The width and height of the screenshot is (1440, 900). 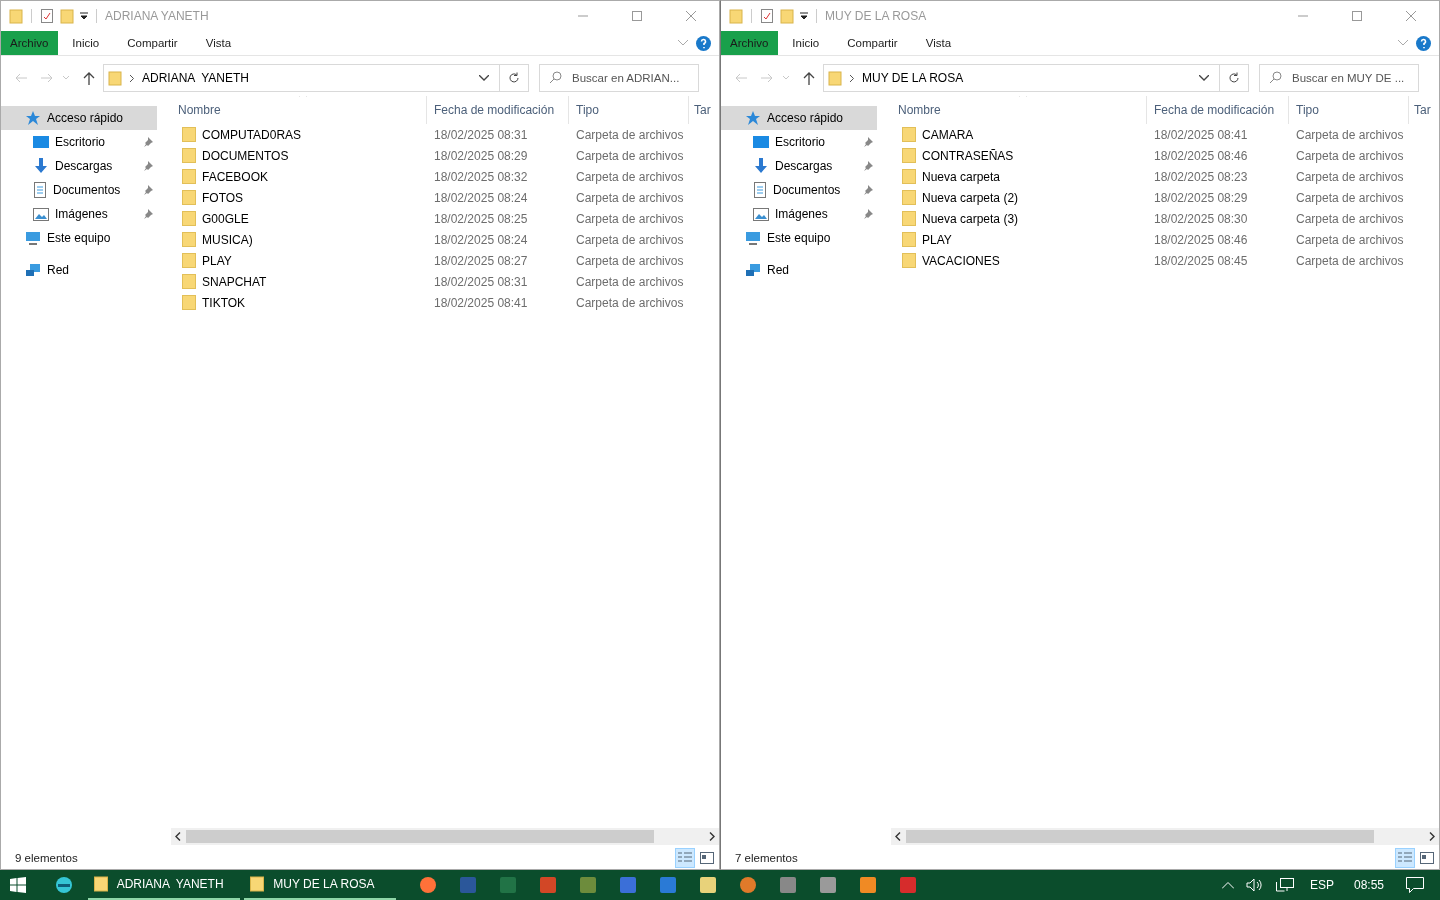 I want to click on date-cell-text: 18/02/2025 08:46, so click(x=1201, y=239).